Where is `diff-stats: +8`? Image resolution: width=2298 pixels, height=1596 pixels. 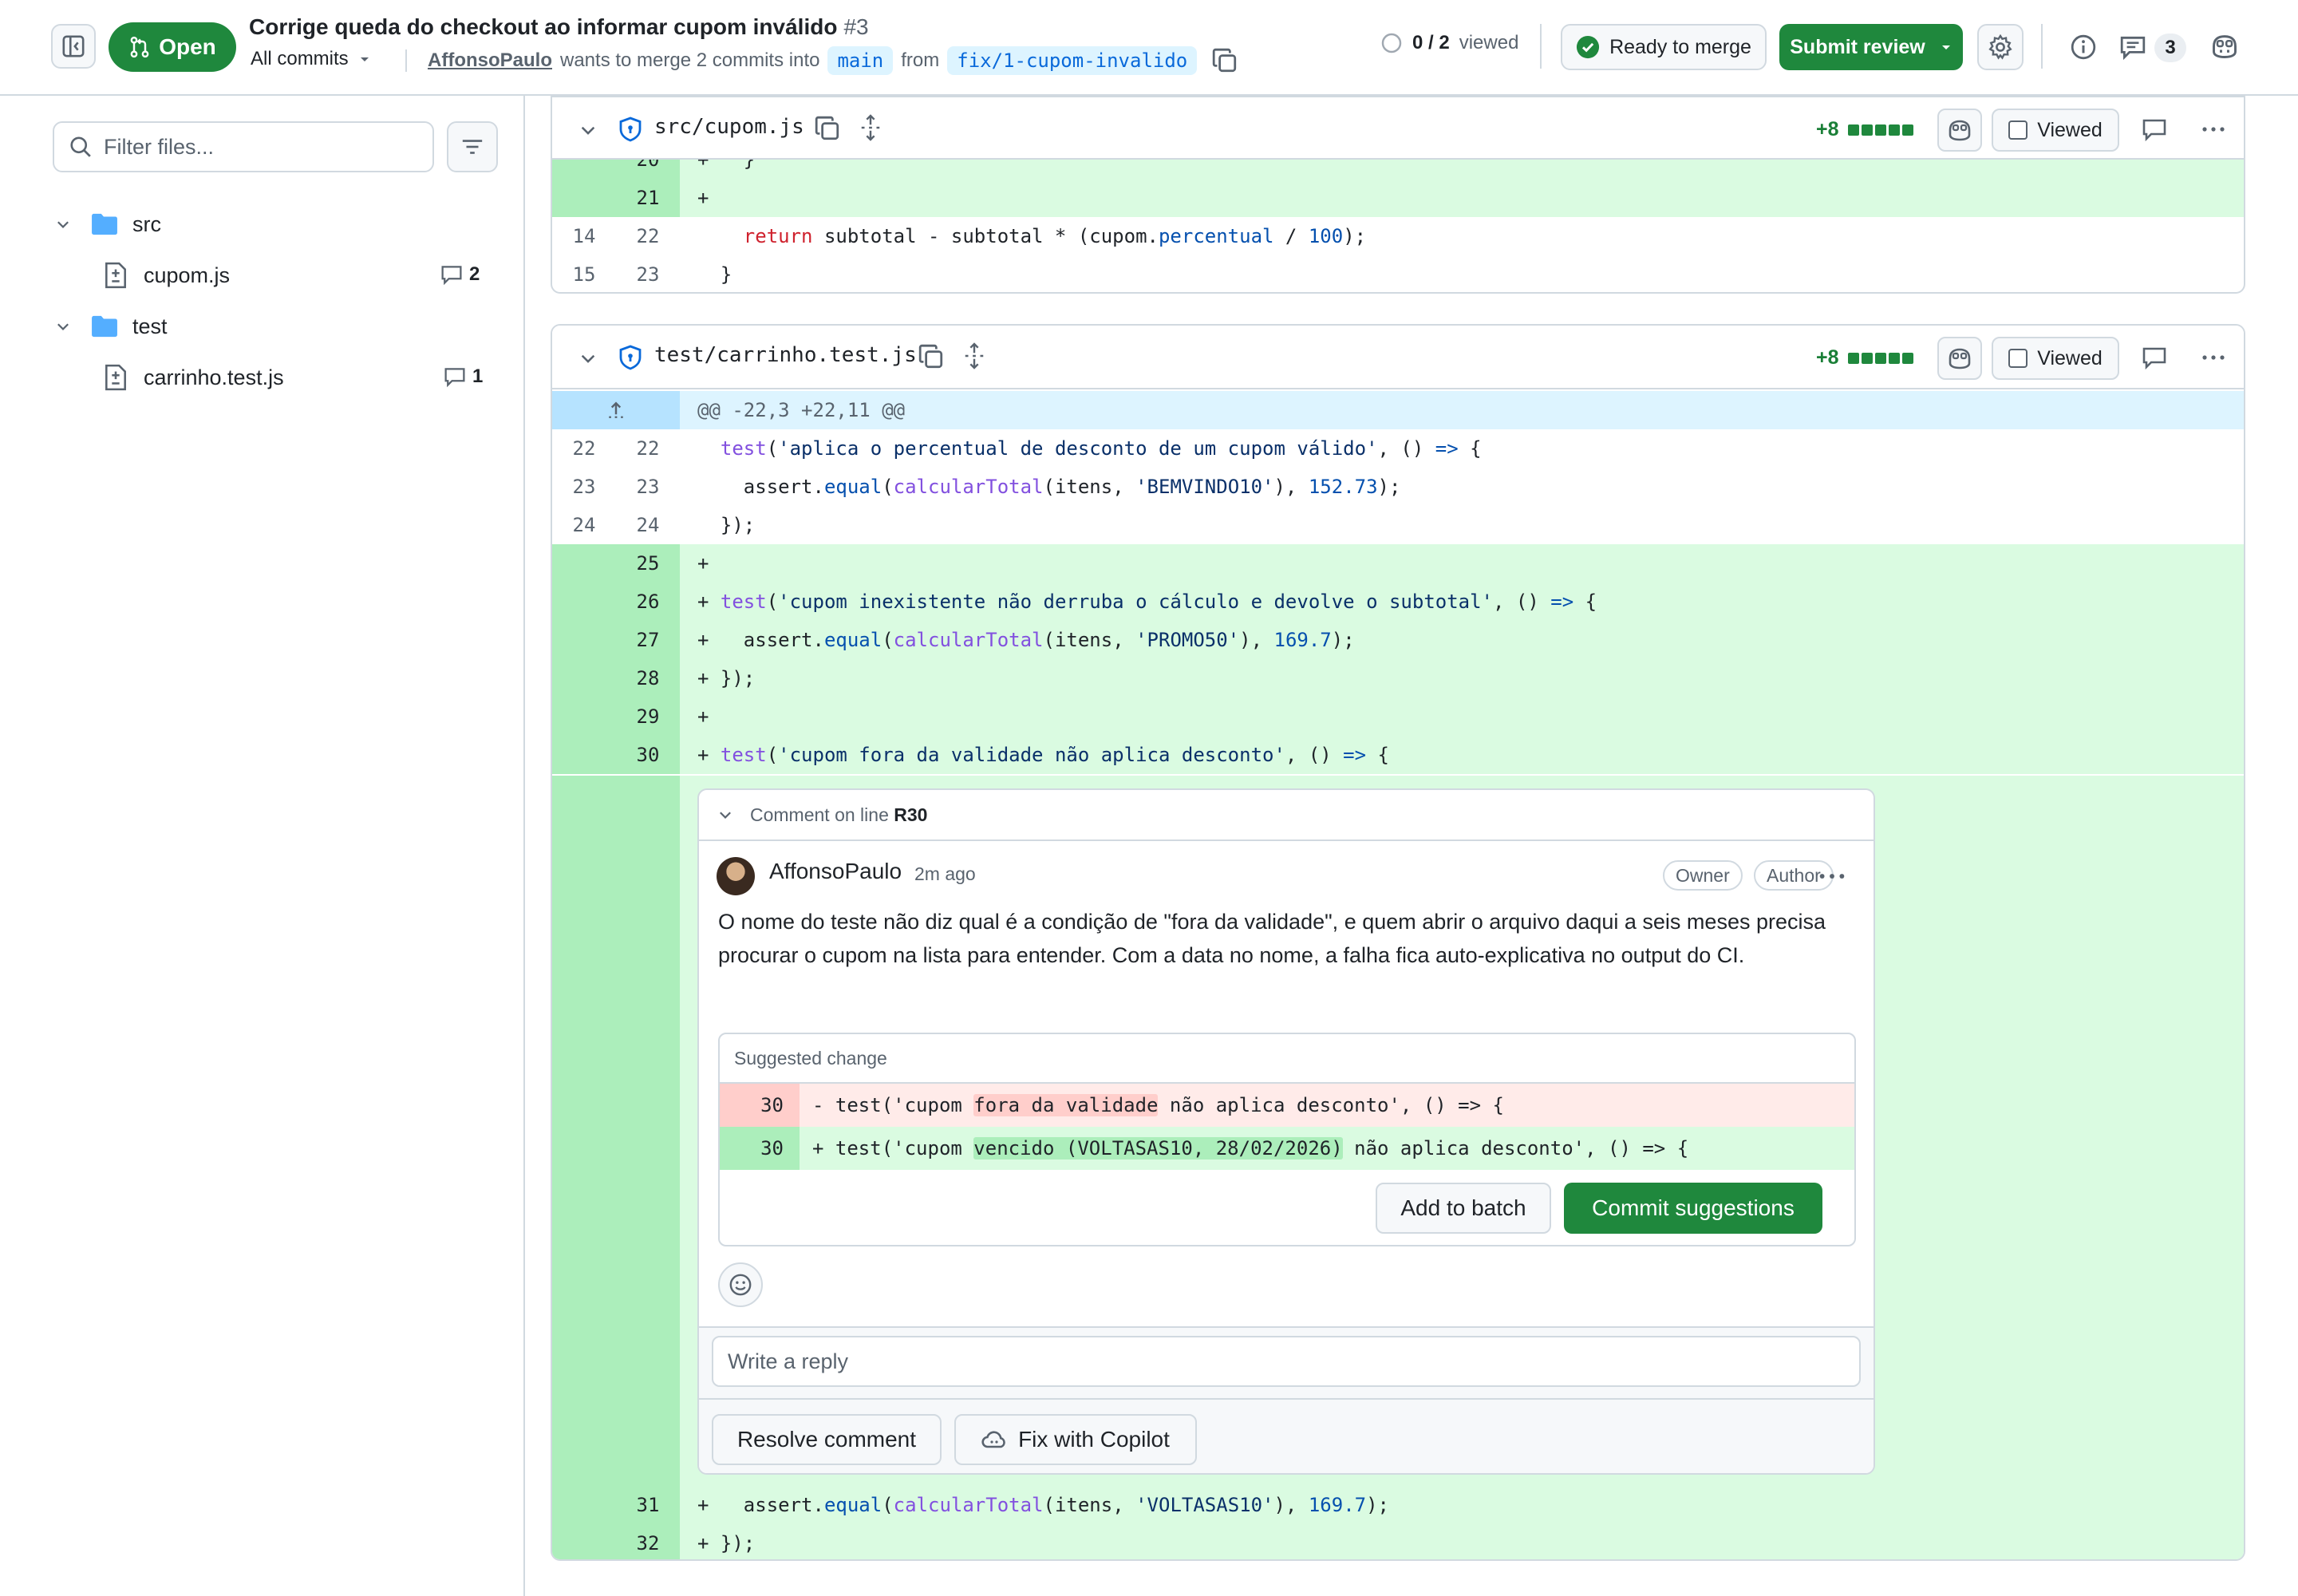 diff-stats: +8 is located at coordinates (1865, 129).